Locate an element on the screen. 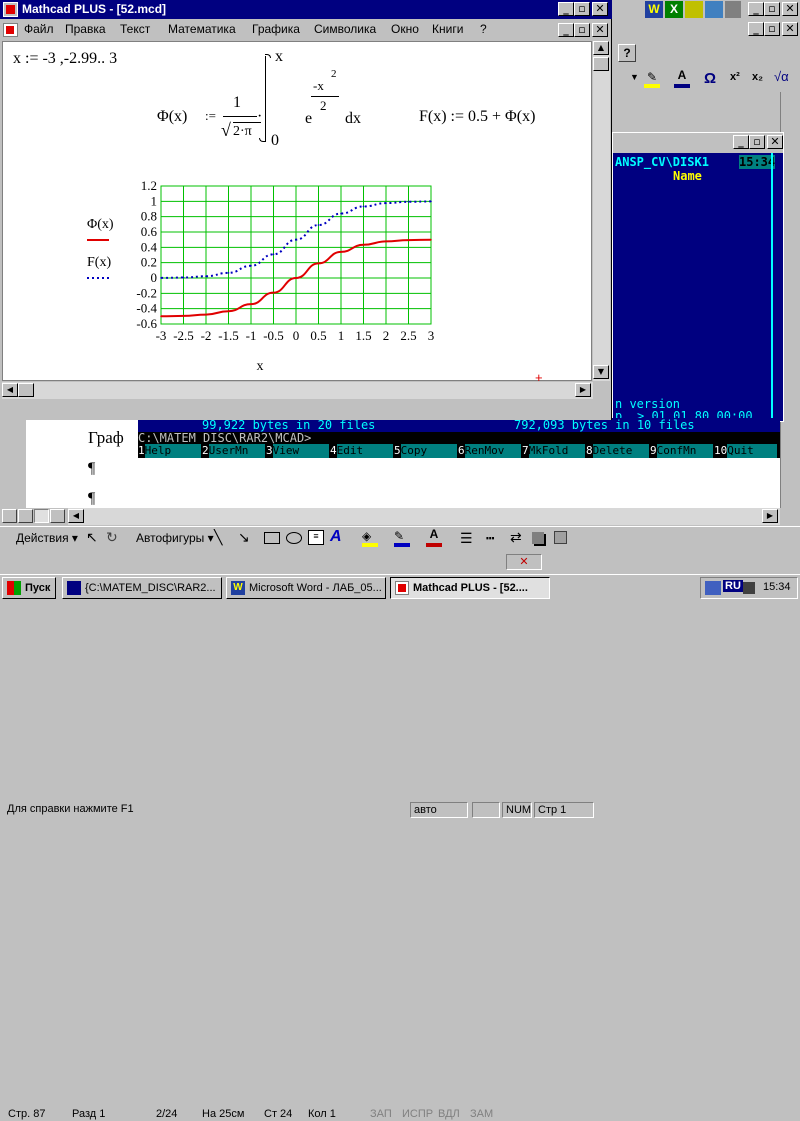  line-tool-icon: ╲ is located at coordinates (218, 537).